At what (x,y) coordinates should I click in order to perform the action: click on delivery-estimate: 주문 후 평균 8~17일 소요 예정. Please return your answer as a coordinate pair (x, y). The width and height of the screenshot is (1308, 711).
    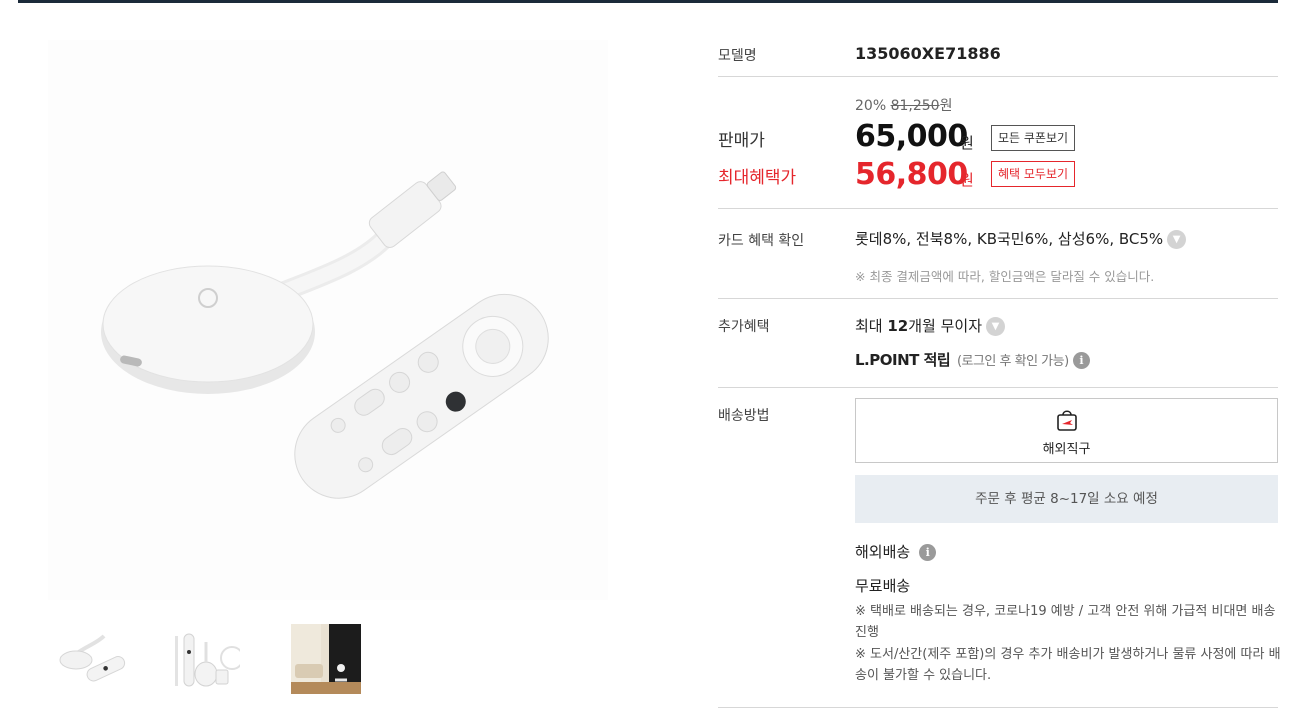
    Looking at the image, I should click on (1066, 499).